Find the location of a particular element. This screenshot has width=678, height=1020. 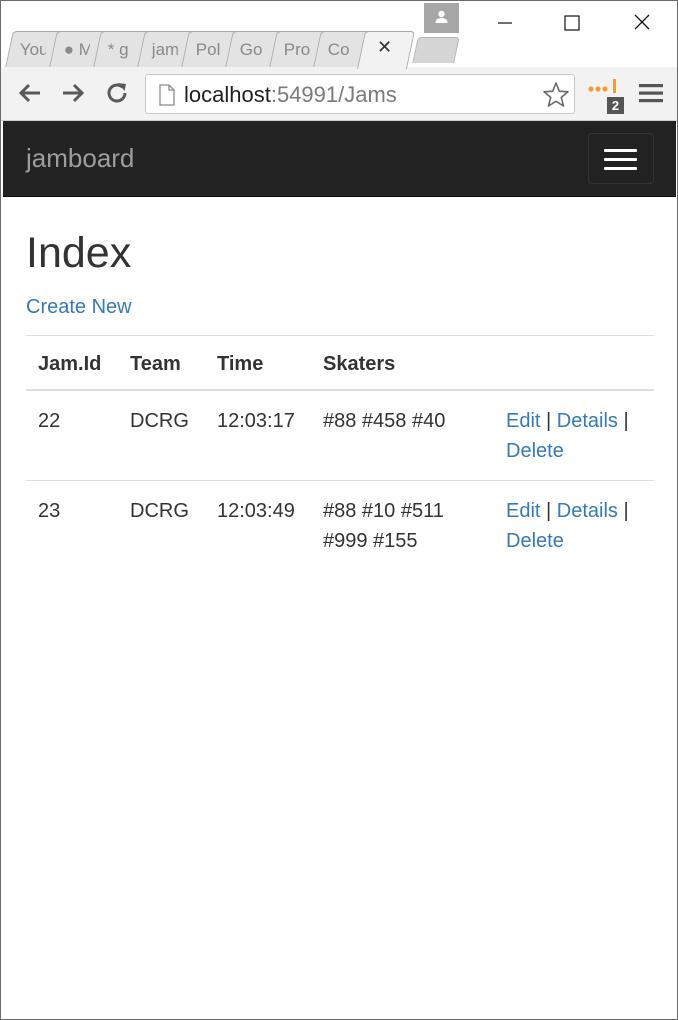

close-icon is located at coordinates (642, 22).